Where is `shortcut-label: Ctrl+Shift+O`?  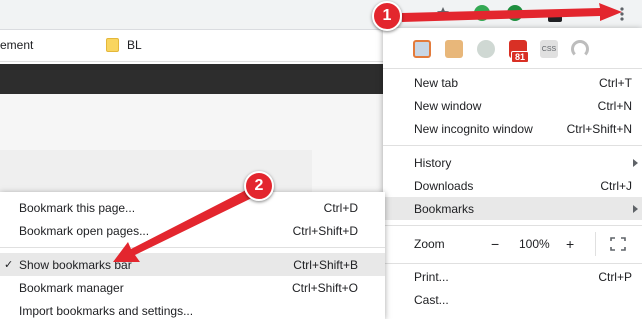 shortcut-label: Ctrl+Shift+O is located at coordinates (324, 287).